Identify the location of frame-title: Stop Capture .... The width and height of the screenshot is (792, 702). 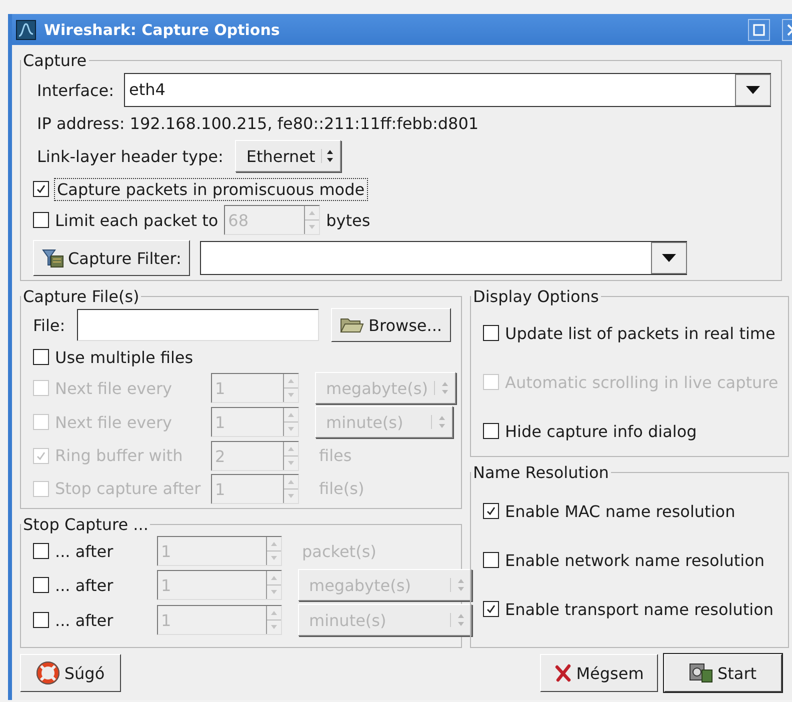
(86, 524).